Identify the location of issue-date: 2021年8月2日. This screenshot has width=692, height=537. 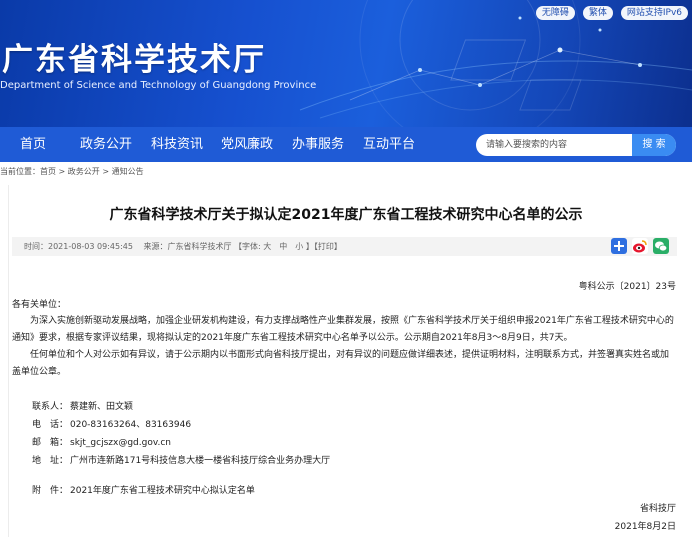
(645, 527).